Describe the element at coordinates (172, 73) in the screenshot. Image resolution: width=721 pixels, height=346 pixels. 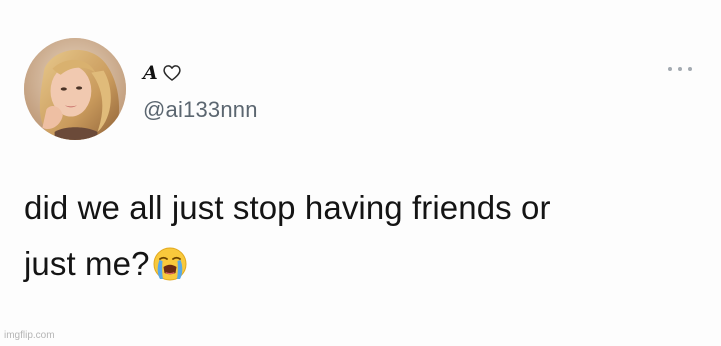
I see `white-heart-icon` at that location.